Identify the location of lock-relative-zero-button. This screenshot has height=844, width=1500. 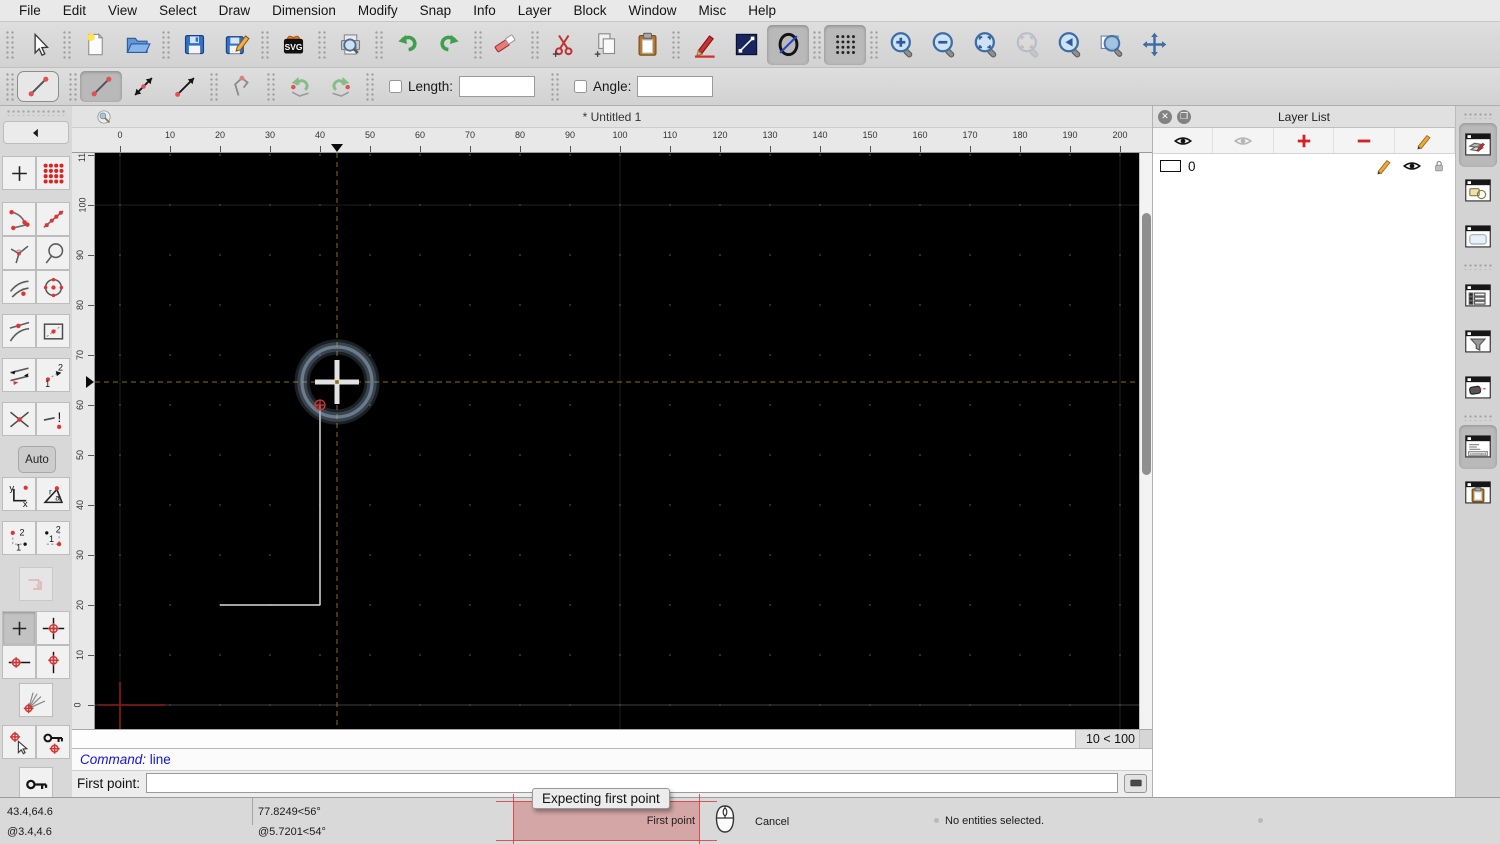
(36, 782).